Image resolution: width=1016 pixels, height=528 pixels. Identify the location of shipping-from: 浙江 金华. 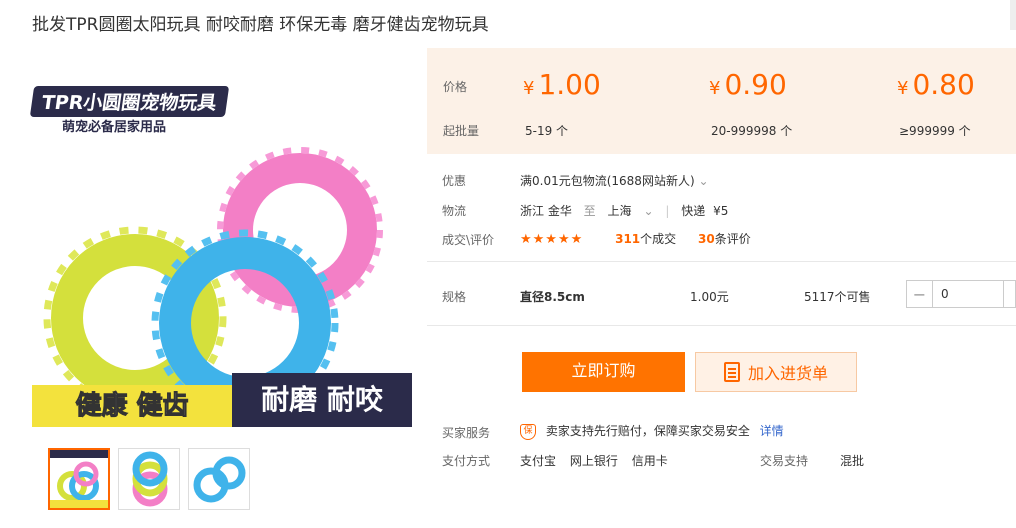
(546, 211).